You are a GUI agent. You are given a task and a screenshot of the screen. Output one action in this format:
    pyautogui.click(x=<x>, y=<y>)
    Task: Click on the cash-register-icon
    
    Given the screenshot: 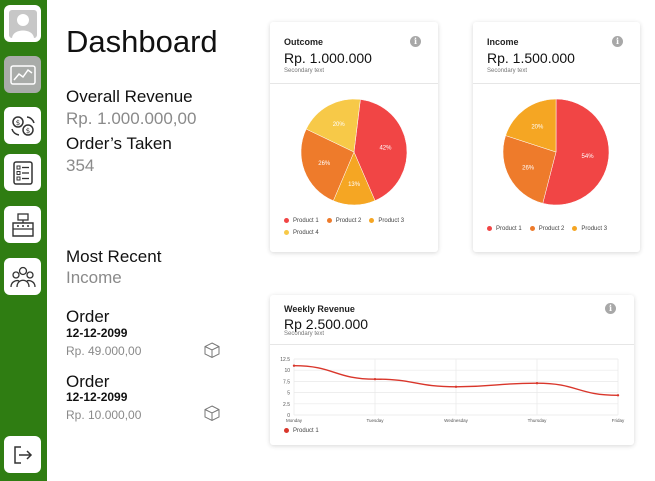 What is the action you would take?
    pyautogui.click(x=22, y=224)
    